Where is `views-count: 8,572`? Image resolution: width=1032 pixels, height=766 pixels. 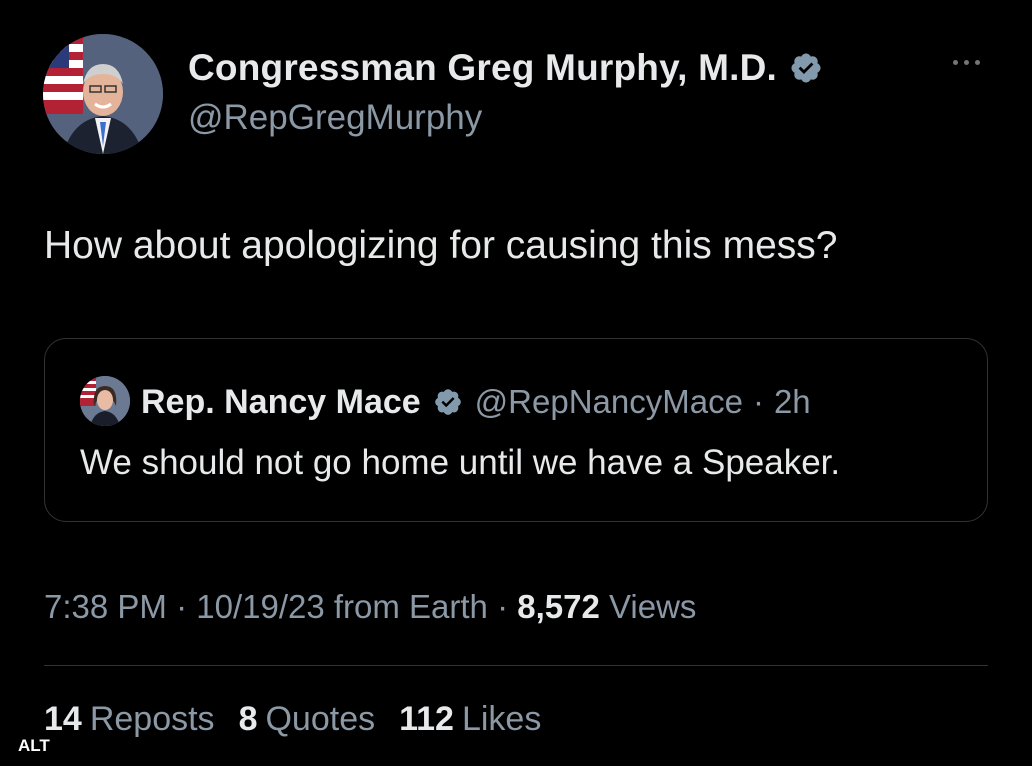
views-count: 8,572 is located at coordinates (558, 606).